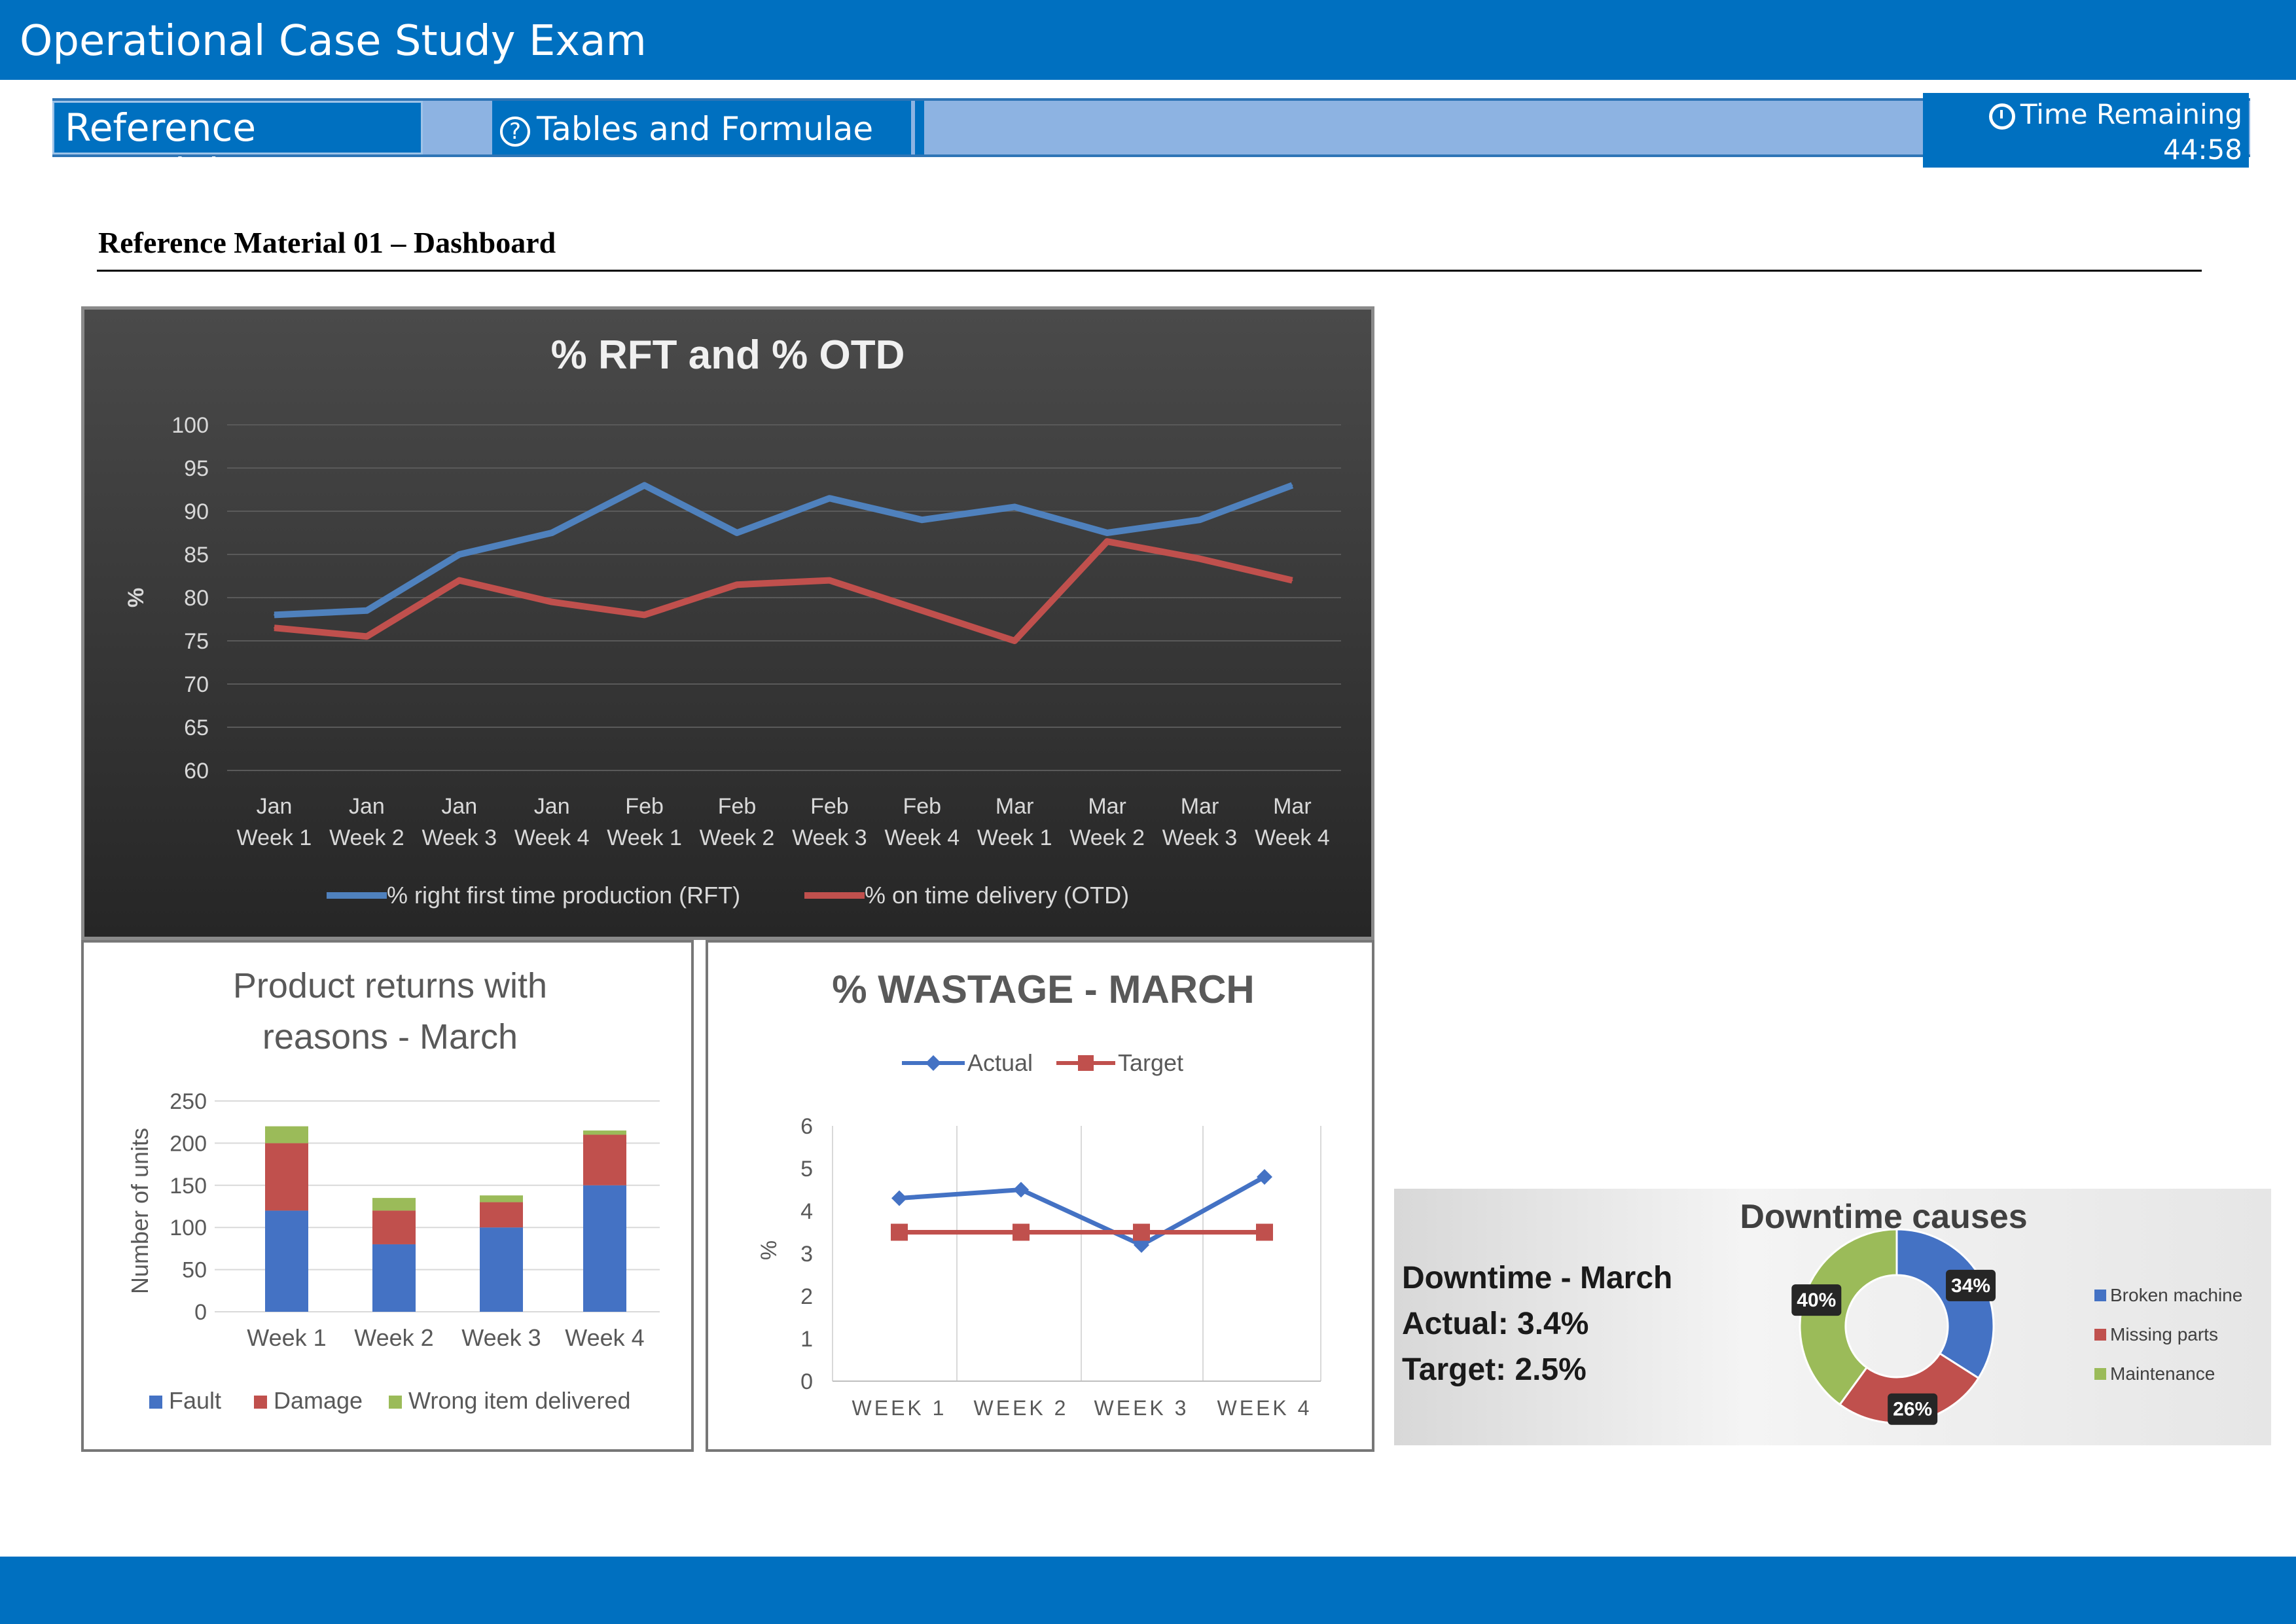 The width and height of the screenshot is (2296, 1624). I want to click on page-indicator: 1 of 2, so click(2202, 185).